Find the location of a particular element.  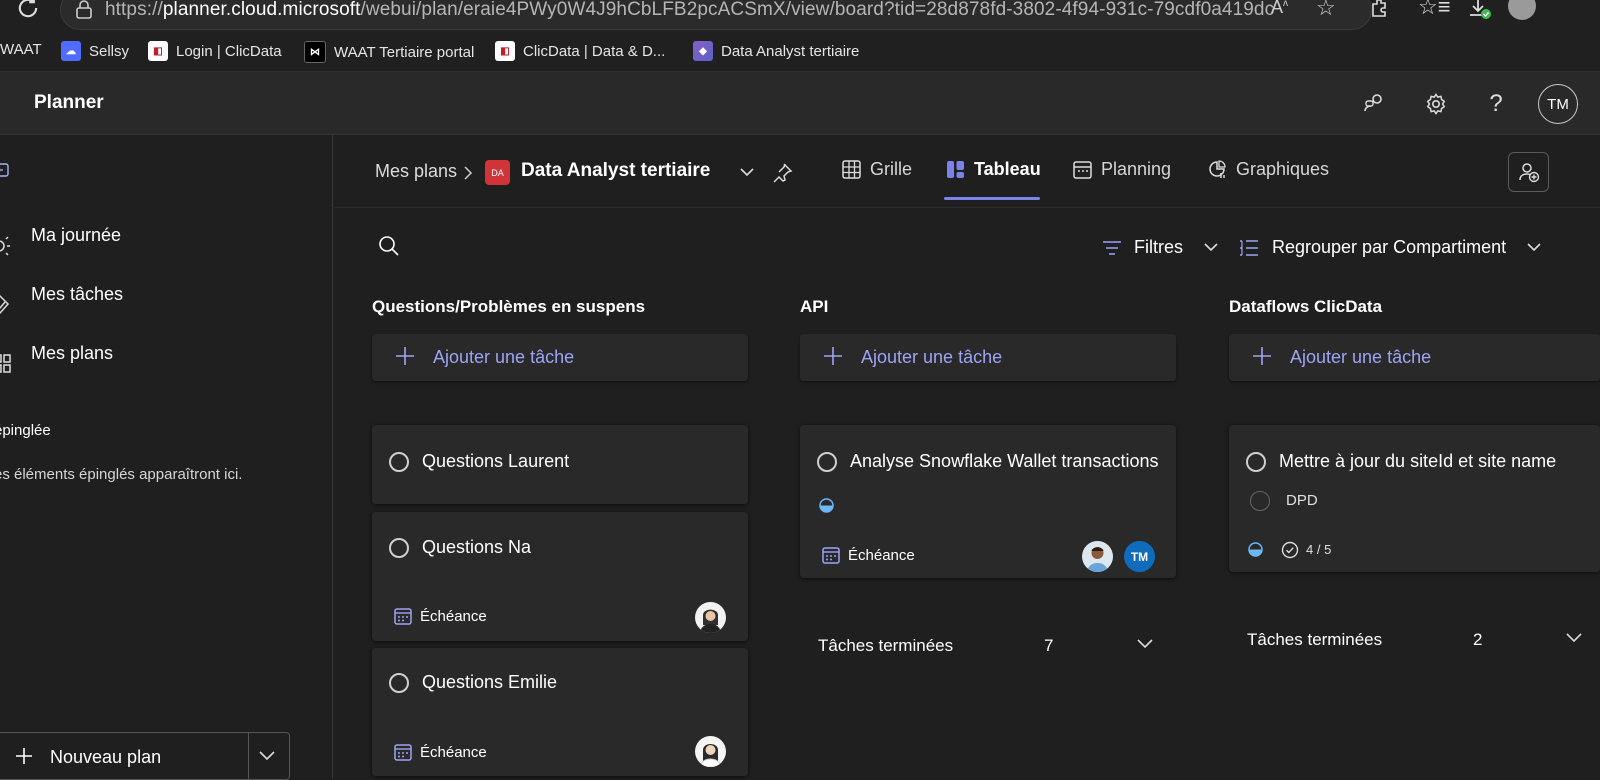

downloads-icon is located at coordinates (1479, 11).